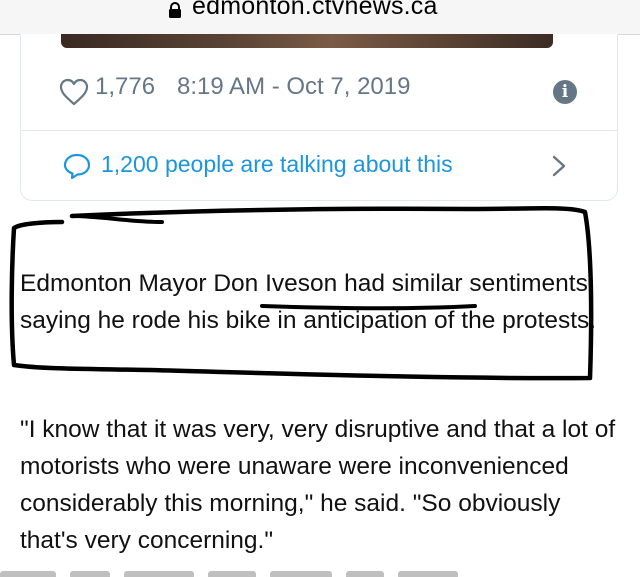 The image size is (640, 577). I want to click on speech-bubble-icon, so click(77, 166).